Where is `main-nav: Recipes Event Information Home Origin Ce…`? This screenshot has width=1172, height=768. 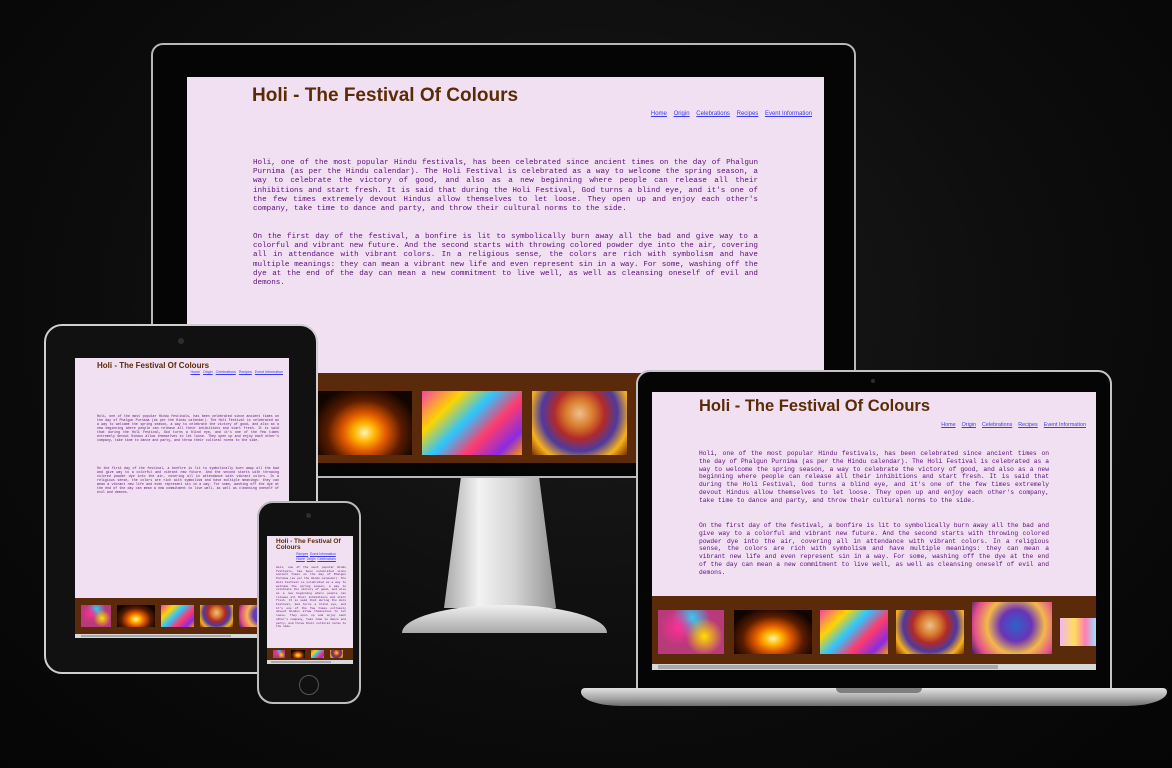 main-nav: Recipes Event Information Home Origin Ce… is located at coordinates (316, 557).